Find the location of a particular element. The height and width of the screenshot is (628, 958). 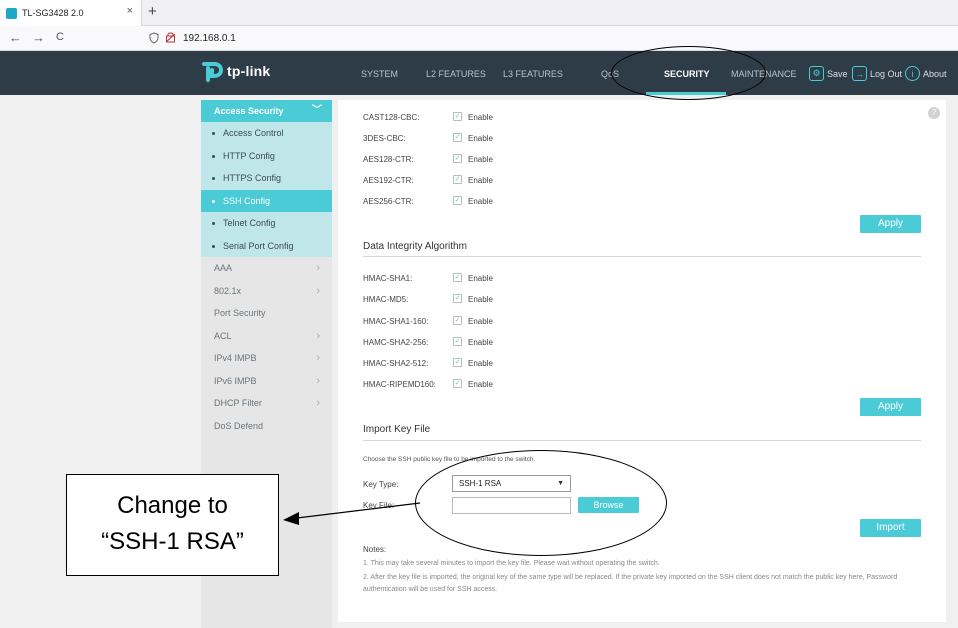

save-button: ⚙ Save is located at coordinates (828, 73).